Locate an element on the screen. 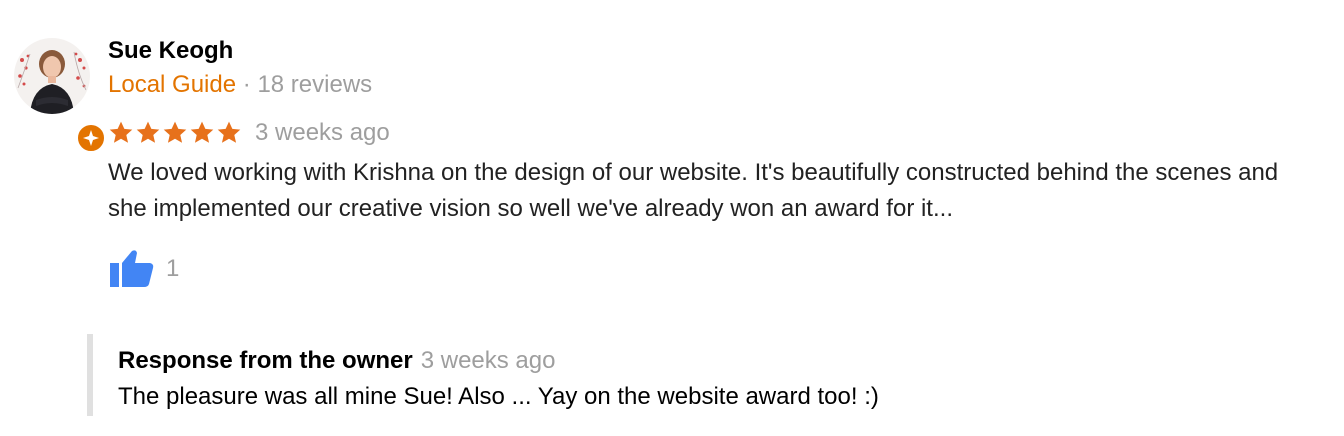 Image resolution: width=1344 pixels, height=436 pixels. like-row: 1 is located at coordinates (143, 269).